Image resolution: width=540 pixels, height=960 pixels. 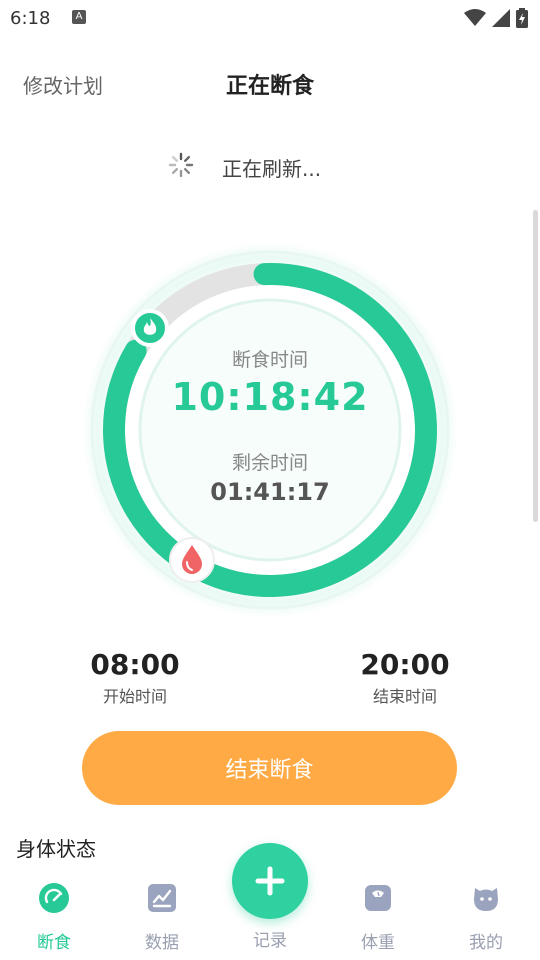 What do you see at coordinates (54, 898) in the screenshot?
I see `gauge-icon` at bounding box center [54, 898].